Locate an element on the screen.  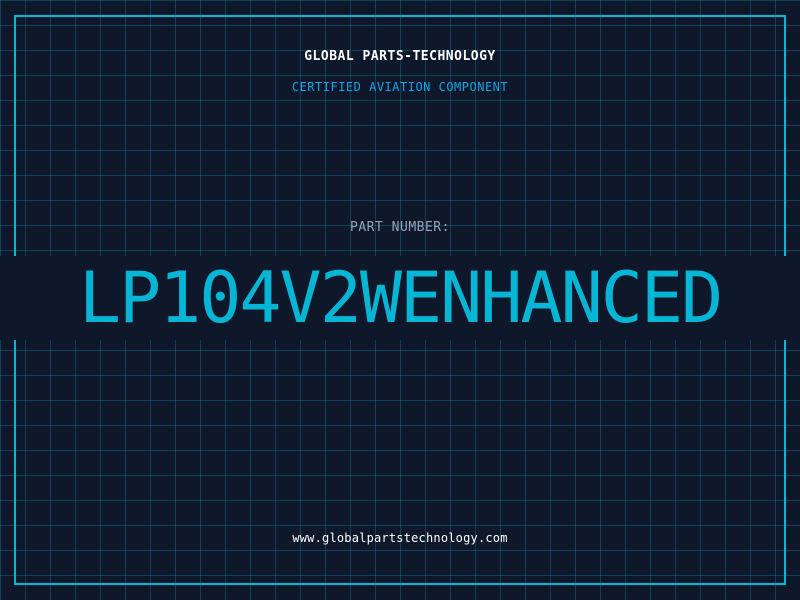
brand-name: GLOBAL PARTS-TECHNOLOGY is located at coordinates (400, 56).